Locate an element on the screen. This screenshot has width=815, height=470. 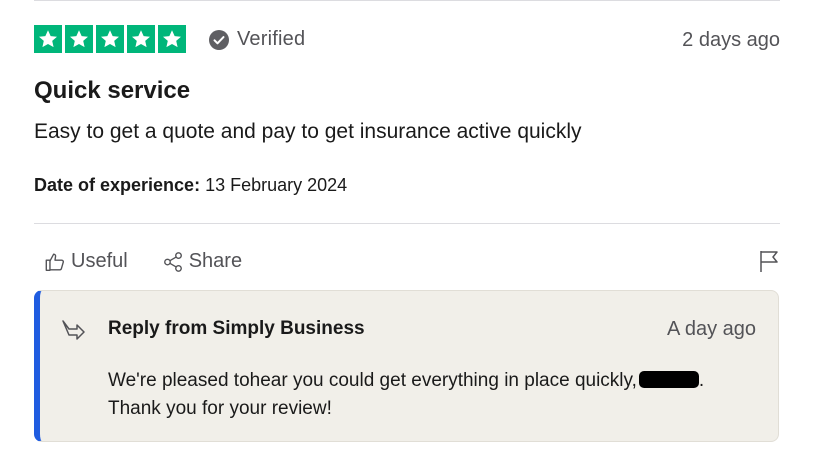
star-rating is located at coordinates (110, 39).